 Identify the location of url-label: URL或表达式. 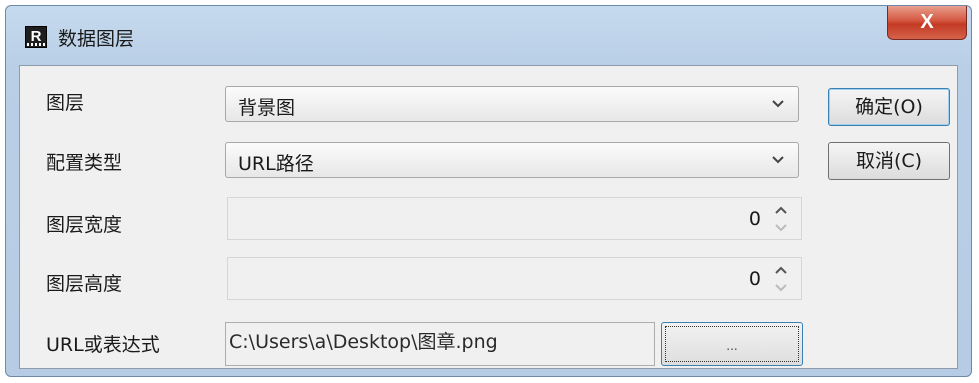
(103, 345).